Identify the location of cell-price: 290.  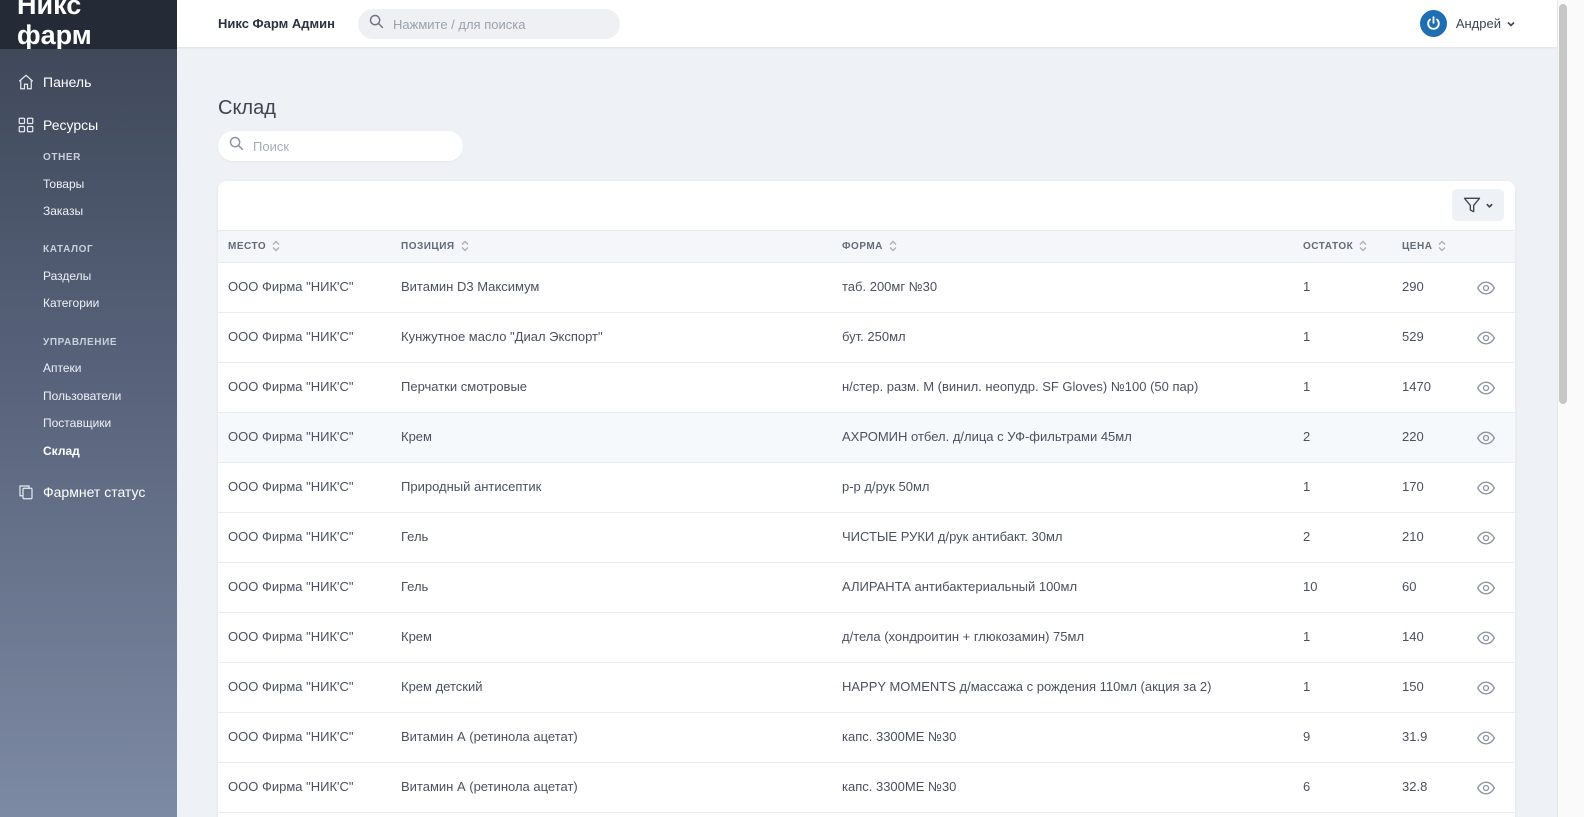
(1413, 286).